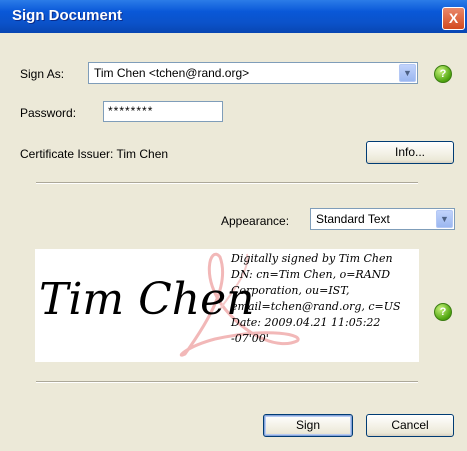 The image size is (467, 451). I want to click on separator-bottom, so click(227, 382).